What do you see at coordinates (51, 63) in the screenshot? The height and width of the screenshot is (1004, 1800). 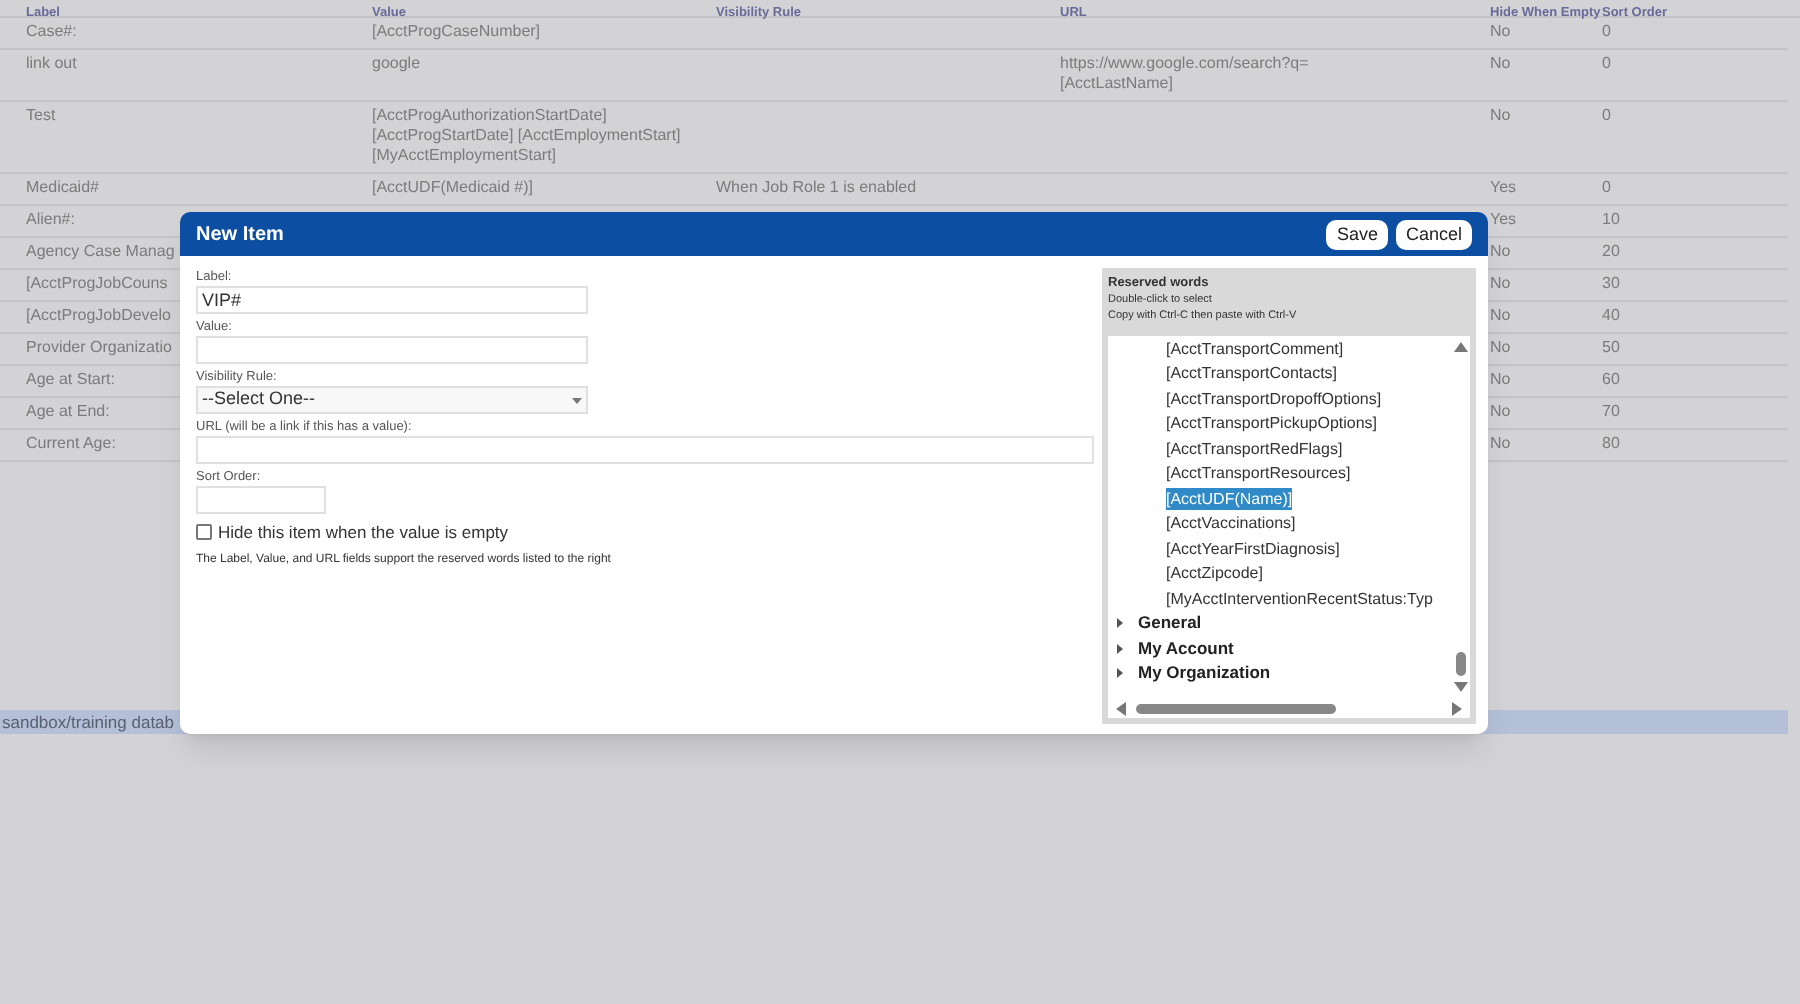 I see `table-cell: link out` at bounding box center [51, 63].